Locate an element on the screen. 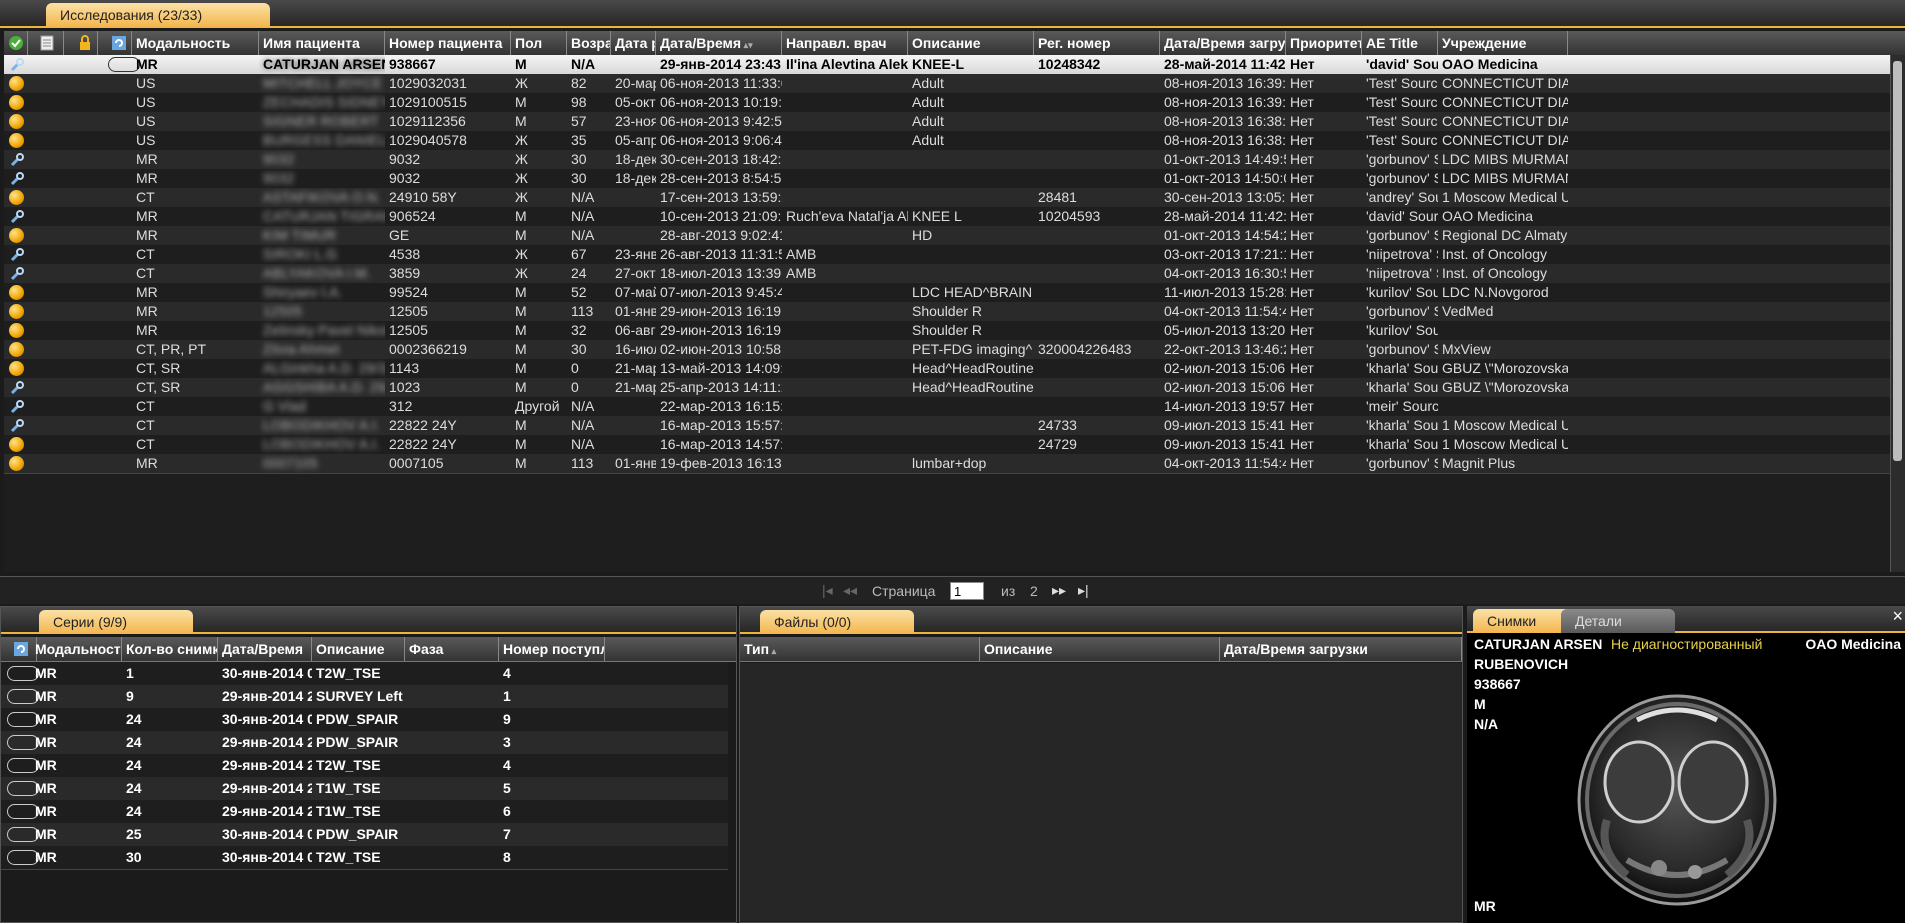  overlay-age: N/A is located at coordinates (1486, 724).